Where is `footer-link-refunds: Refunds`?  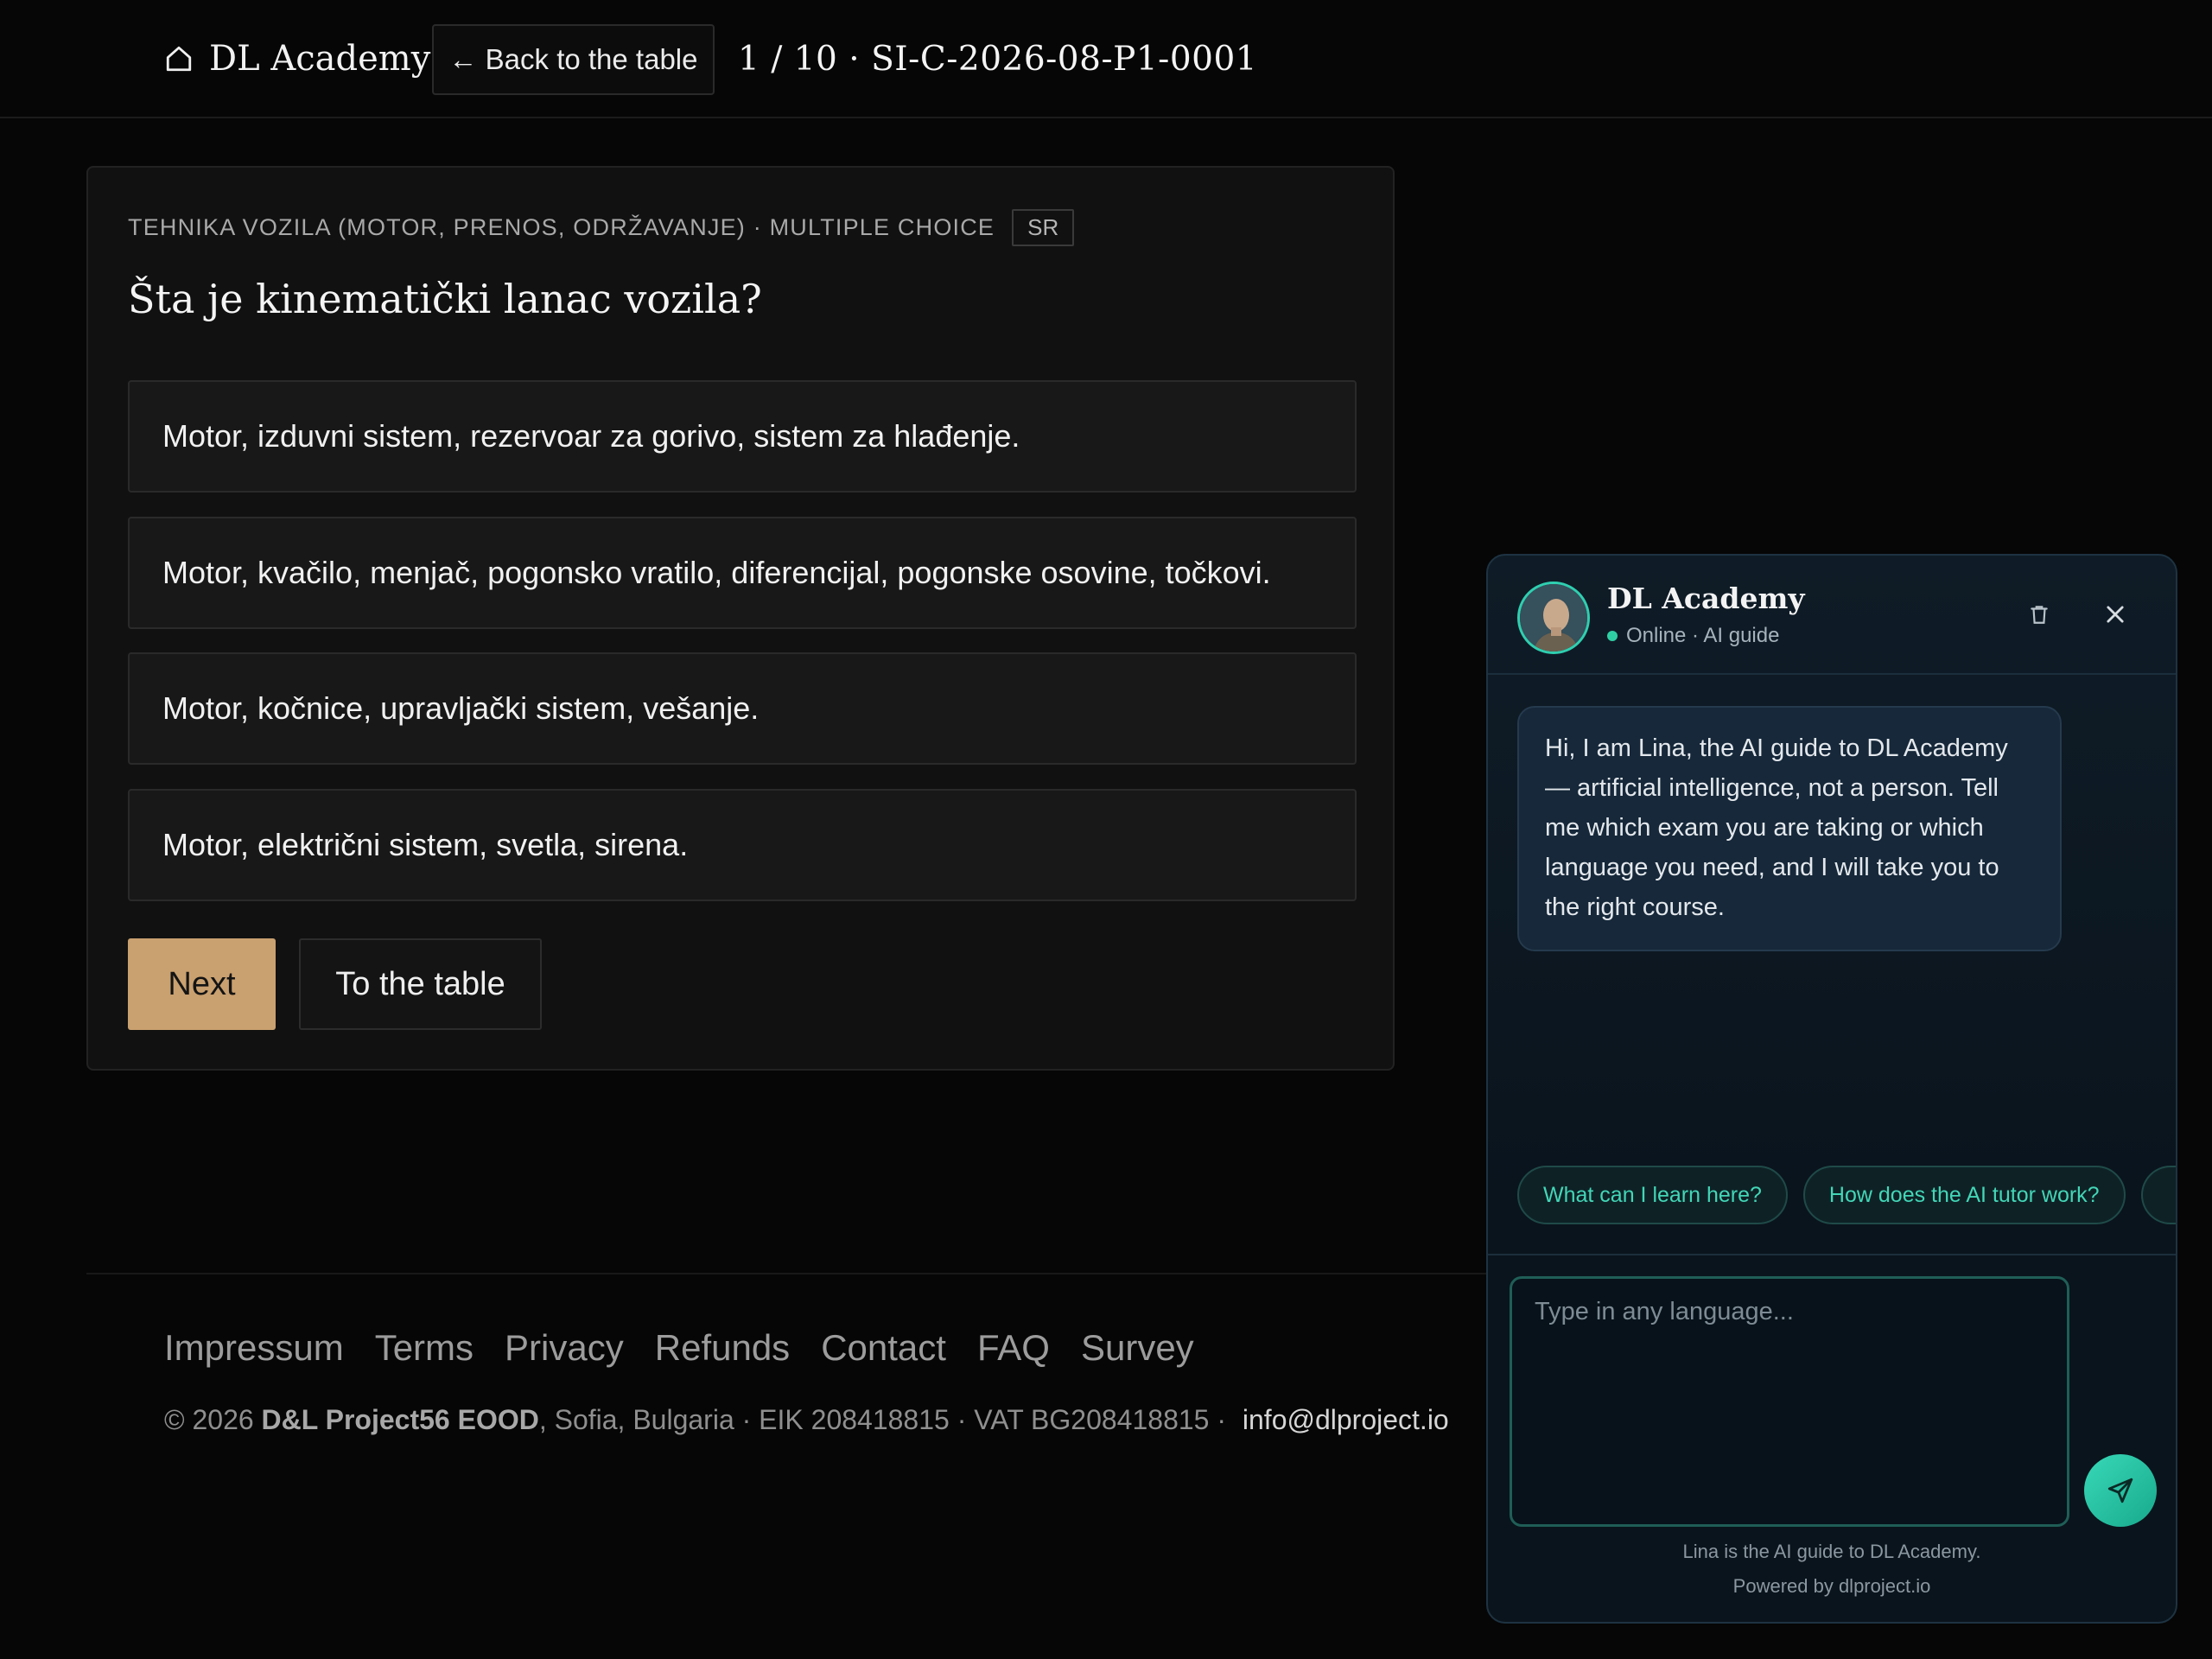
footer-link-refunds: Refunds is located at coordinates (722, 1348).